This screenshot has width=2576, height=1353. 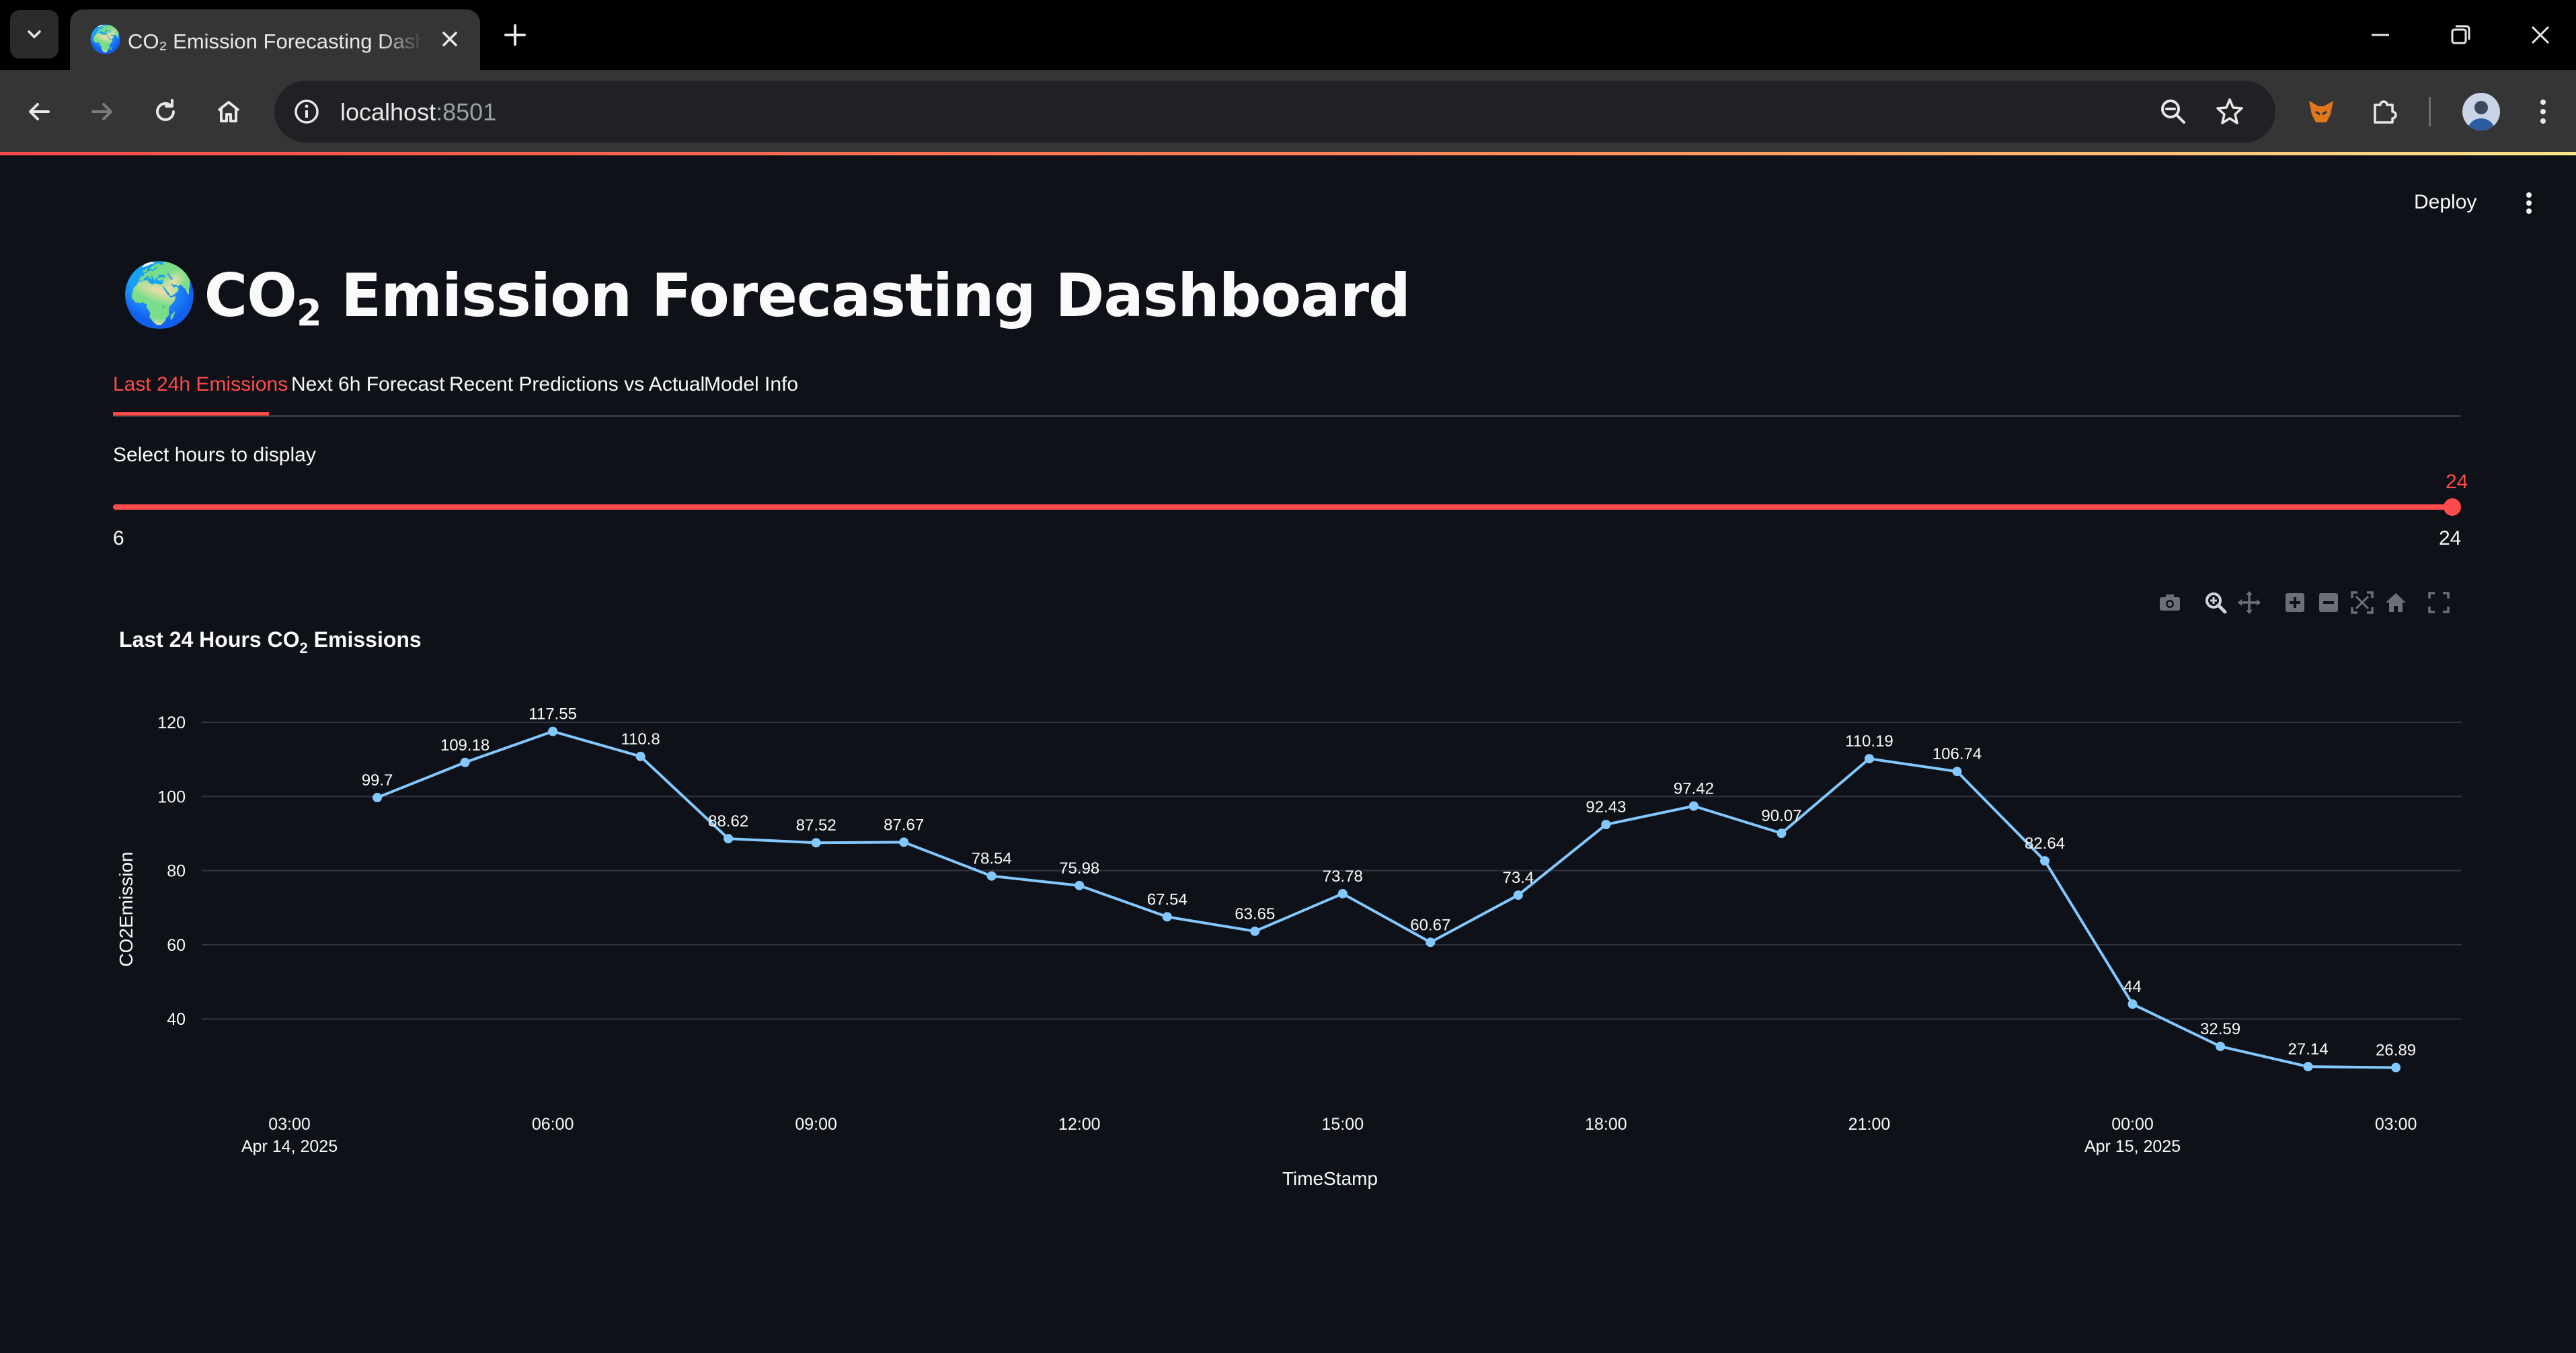 I want to click on deploy-button: Deploy, so click(x=2445, y=202).